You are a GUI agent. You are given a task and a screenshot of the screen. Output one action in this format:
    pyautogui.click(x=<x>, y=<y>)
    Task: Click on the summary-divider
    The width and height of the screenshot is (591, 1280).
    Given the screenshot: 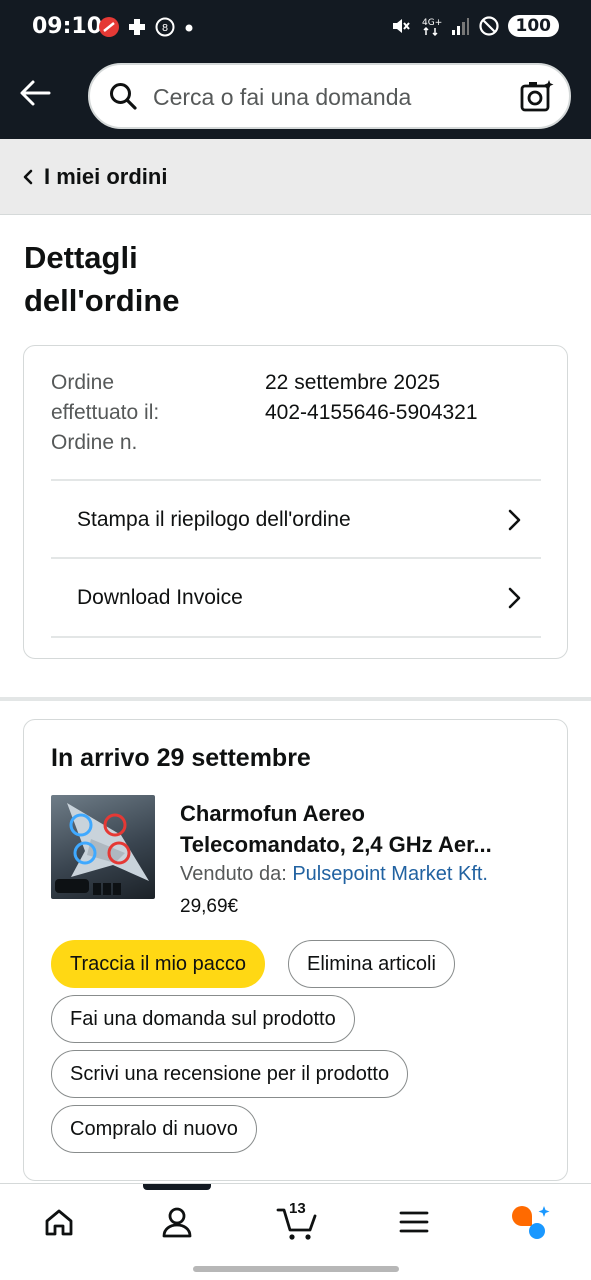 What is the action you would take?
    pyautogui.click(x=296, y=637)
    